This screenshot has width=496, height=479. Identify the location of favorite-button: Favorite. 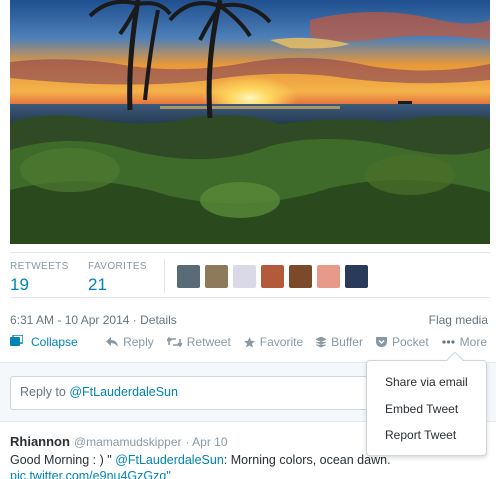
(273, 342).